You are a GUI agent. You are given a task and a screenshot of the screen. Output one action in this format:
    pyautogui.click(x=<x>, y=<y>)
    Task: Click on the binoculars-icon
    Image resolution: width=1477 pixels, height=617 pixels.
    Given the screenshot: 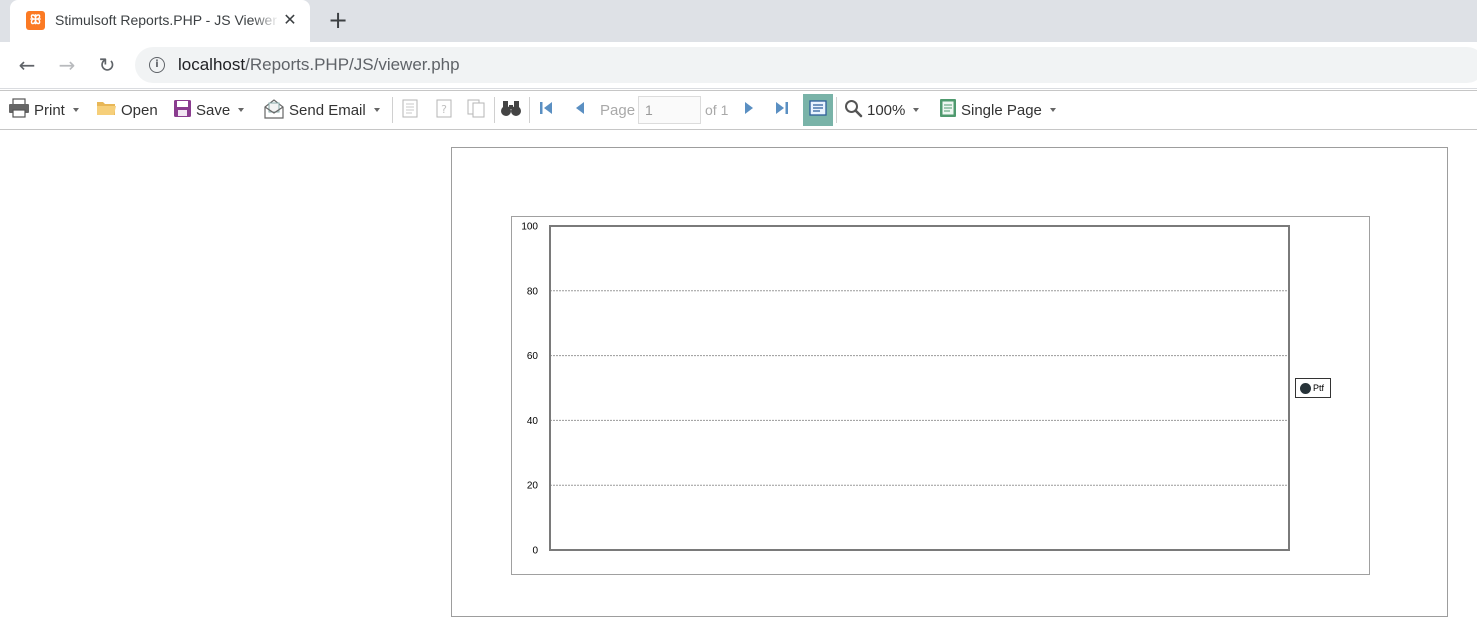 What is the action you would take?
    pyautogui.click(x=511, y=110)
    